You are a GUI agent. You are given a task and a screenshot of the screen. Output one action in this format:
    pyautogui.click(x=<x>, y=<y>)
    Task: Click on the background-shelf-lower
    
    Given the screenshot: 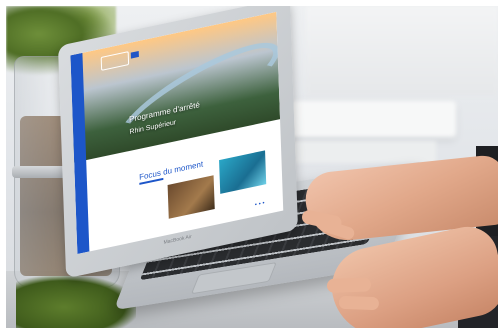 What is the action you would take?
    pyautogui.click(x=356, y=152)
    